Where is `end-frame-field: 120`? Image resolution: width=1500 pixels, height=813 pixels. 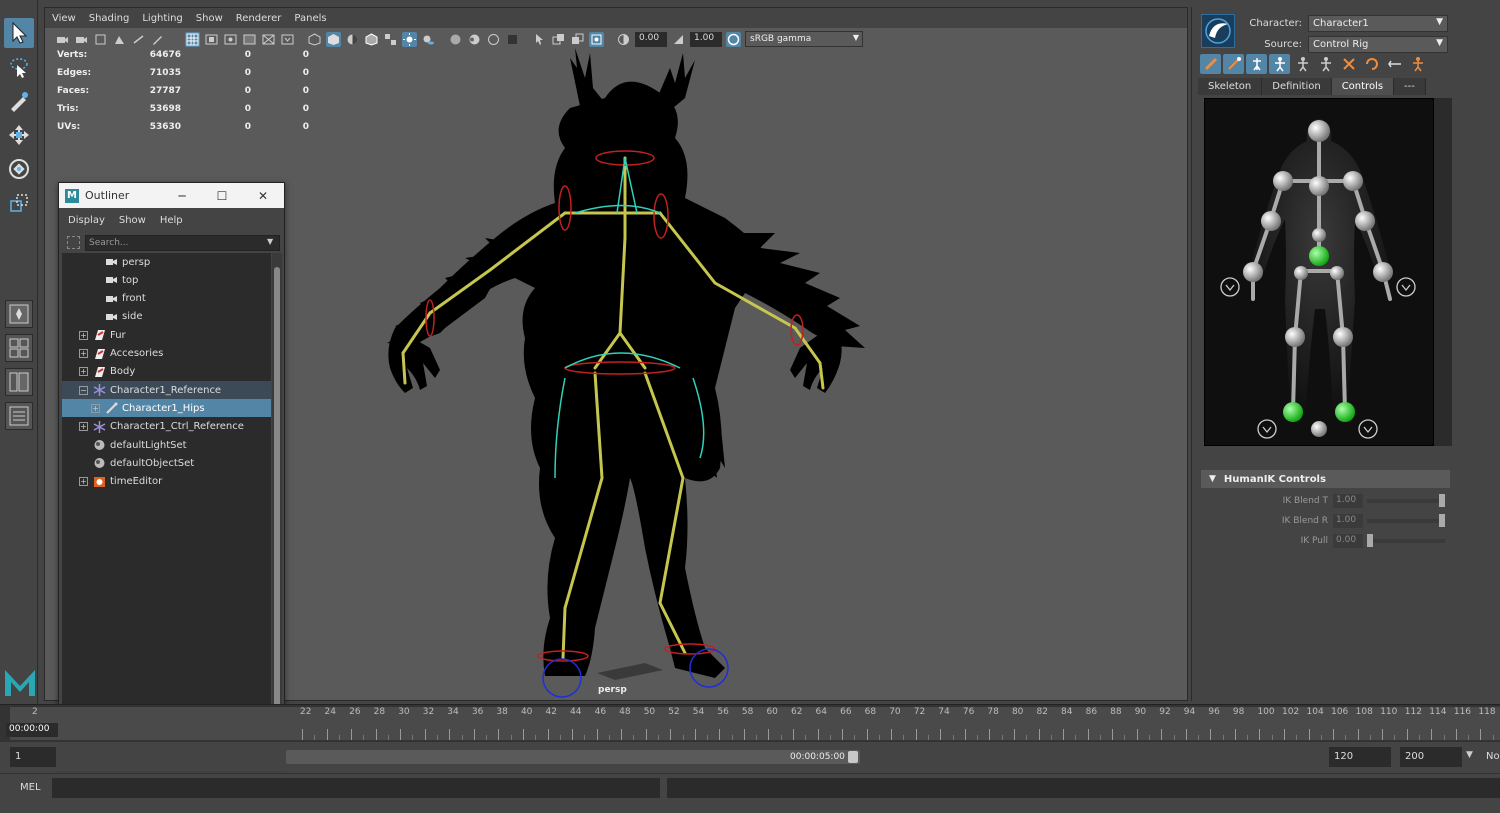 end-frame-field: 120 is located at coordinates (1360, 757).